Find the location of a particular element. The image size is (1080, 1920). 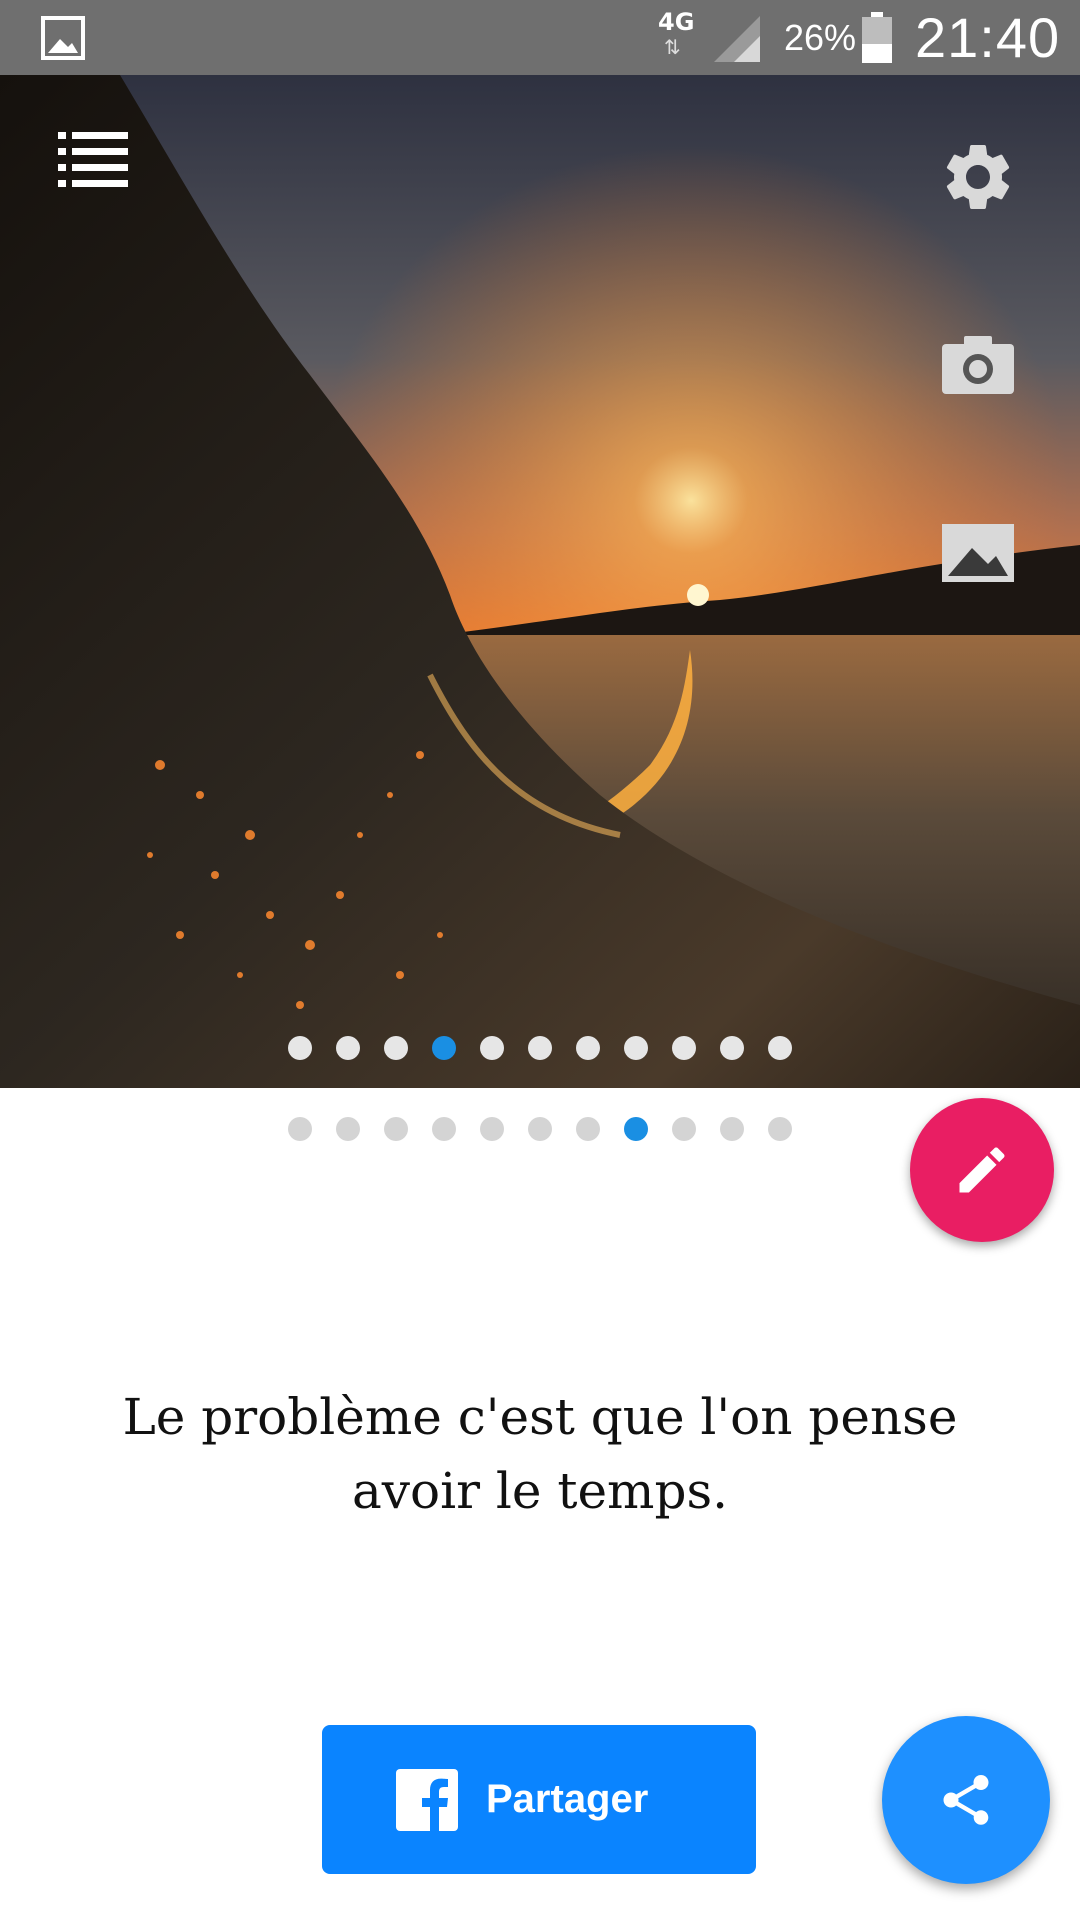

network-type: 4G ⇅ is located at coordinates (678, 38).